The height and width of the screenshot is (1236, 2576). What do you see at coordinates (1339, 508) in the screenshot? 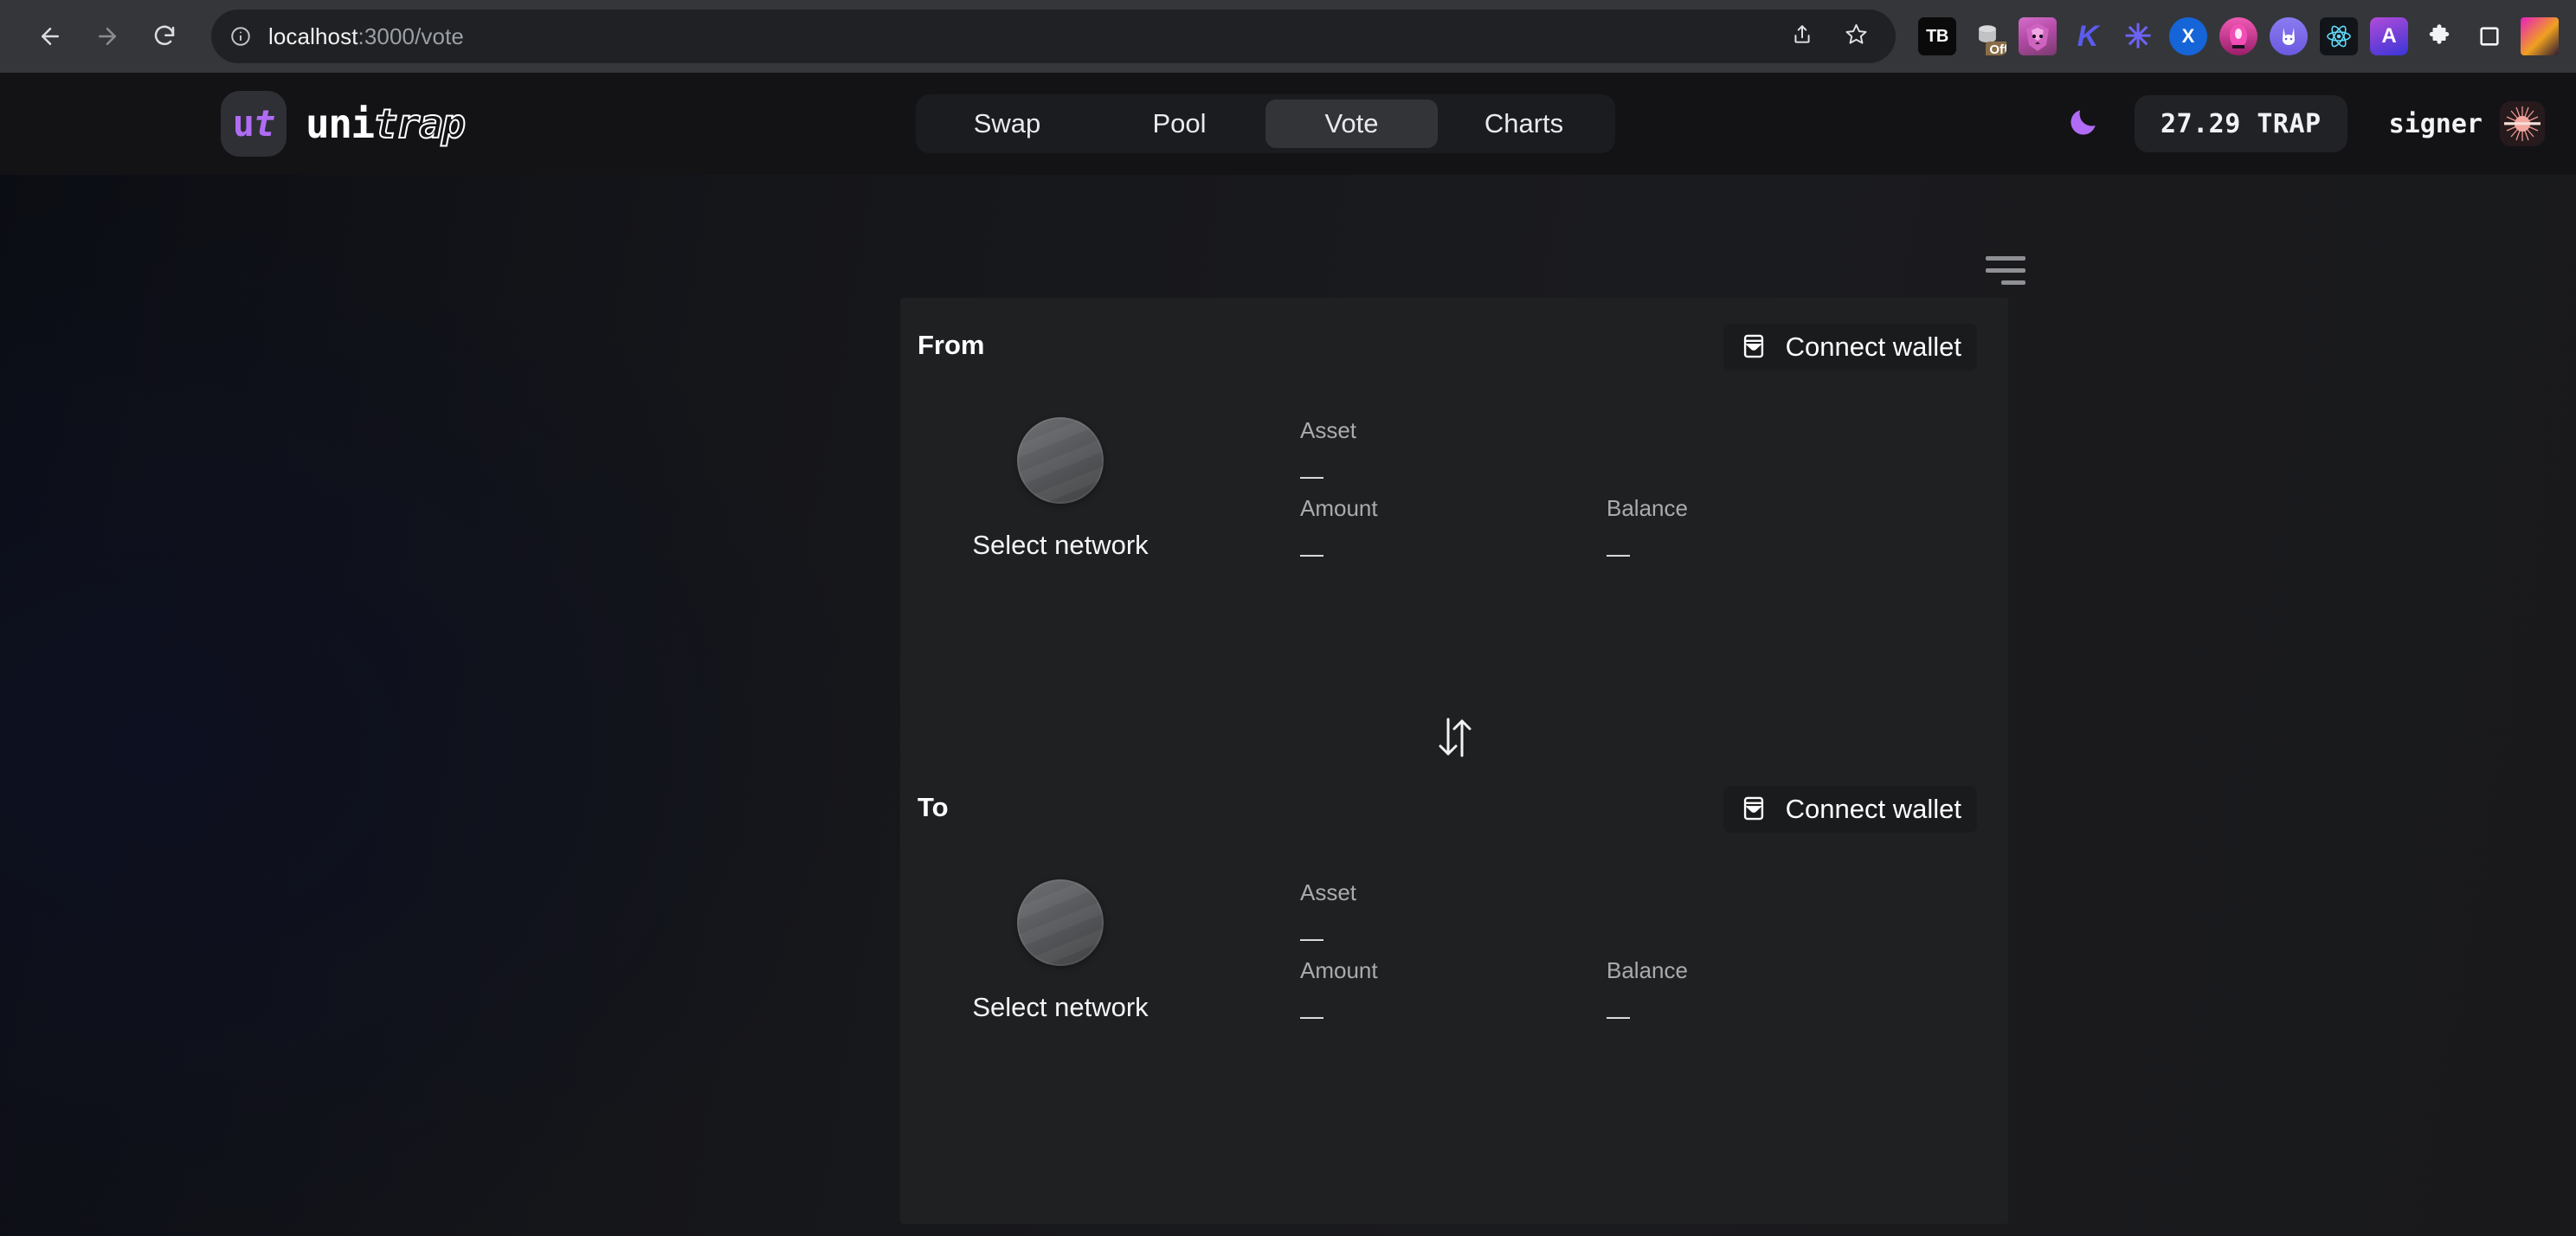
I see `from-amount-label: Amount` at bounding box center [1339, 508].